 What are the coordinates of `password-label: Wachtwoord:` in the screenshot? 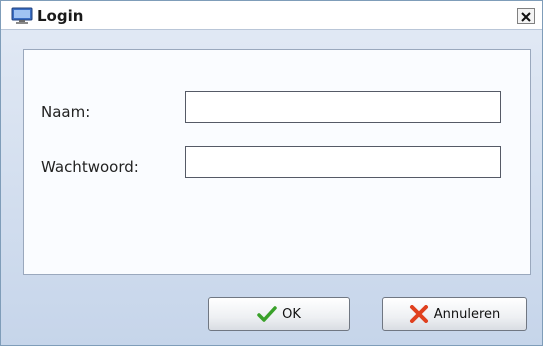 It's located at (90, 167).